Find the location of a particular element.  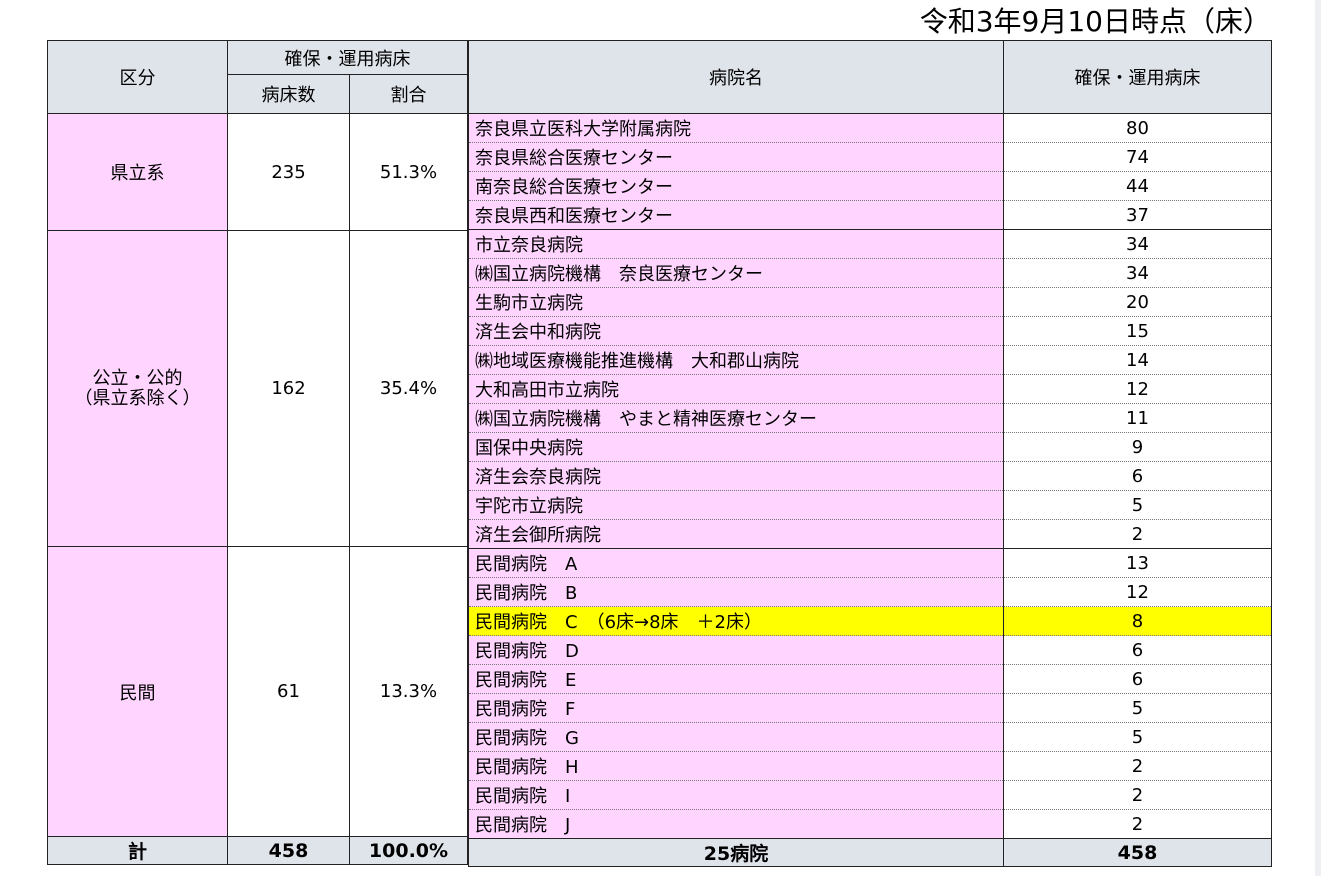

hospital-row: 民間病院 I2 is located at coordinates (870, 795).